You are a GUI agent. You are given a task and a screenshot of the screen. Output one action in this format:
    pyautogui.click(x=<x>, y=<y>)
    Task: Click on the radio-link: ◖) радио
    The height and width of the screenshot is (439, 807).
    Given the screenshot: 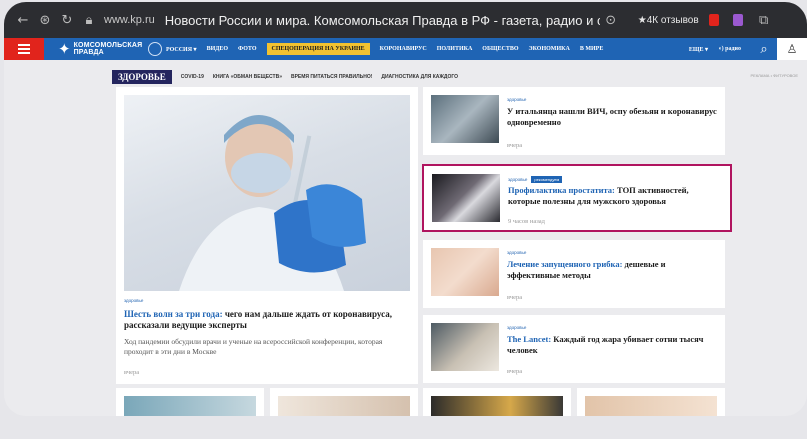 What is the action you would take?
    pyautogui.click(x=729, y=49)
    